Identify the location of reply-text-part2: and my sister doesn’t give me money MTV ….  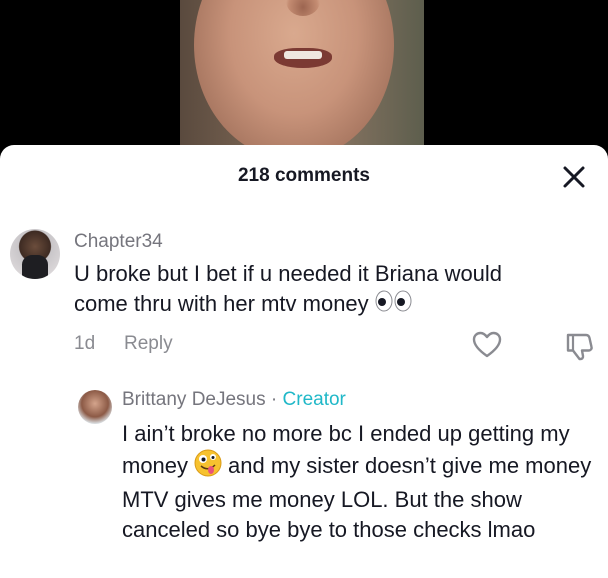
(357, 497).